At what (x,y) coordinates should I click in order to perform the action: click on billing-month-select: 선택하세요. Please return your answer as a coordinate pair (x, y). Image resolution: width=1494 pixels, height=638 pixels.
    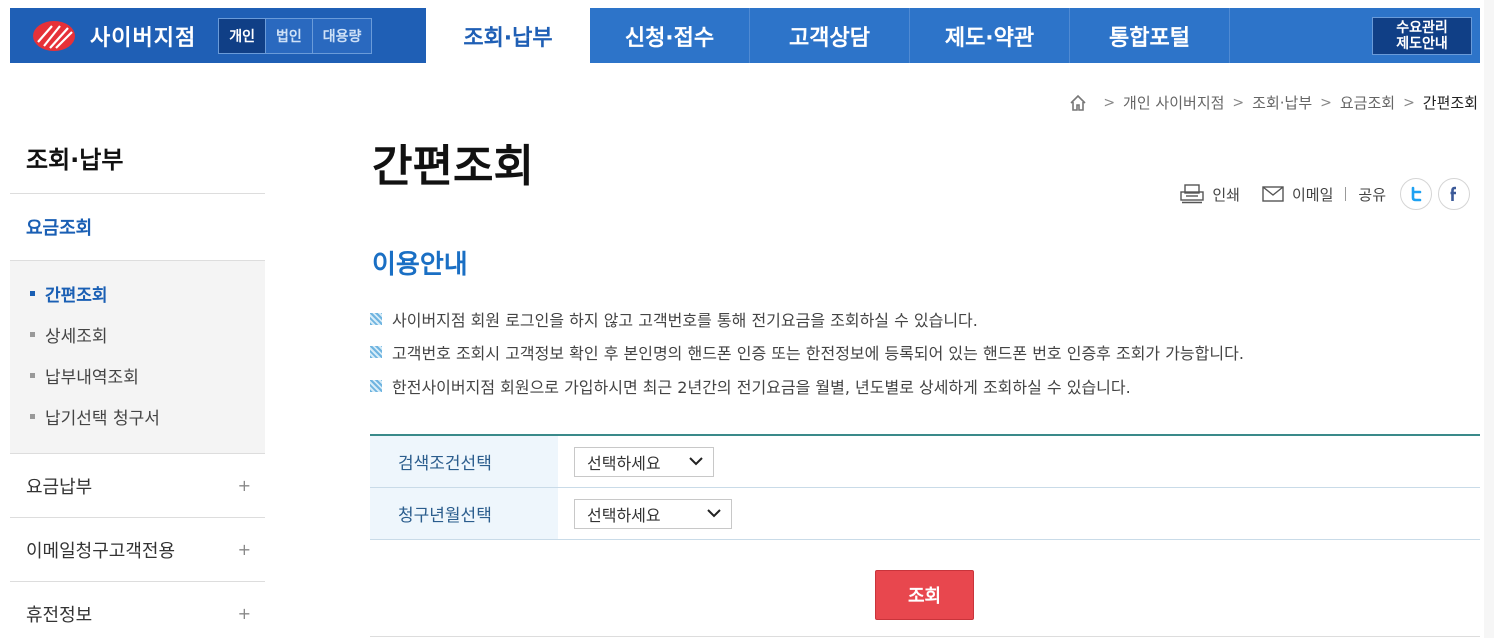
    Looking at the image, I should click on (653, 513).